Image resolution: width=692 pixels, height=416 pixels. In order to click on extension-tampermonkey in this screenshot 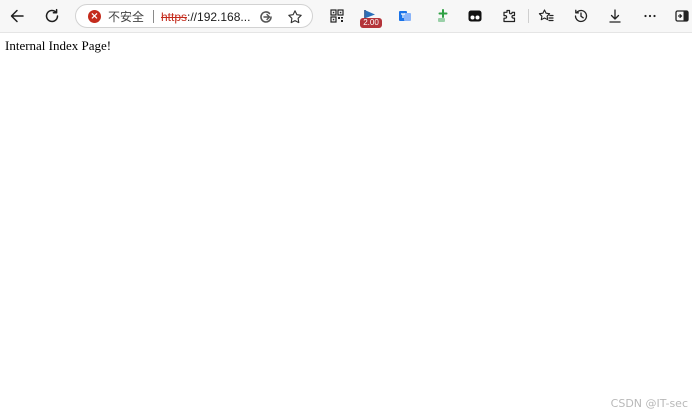, I will do `click(475, 16)`.